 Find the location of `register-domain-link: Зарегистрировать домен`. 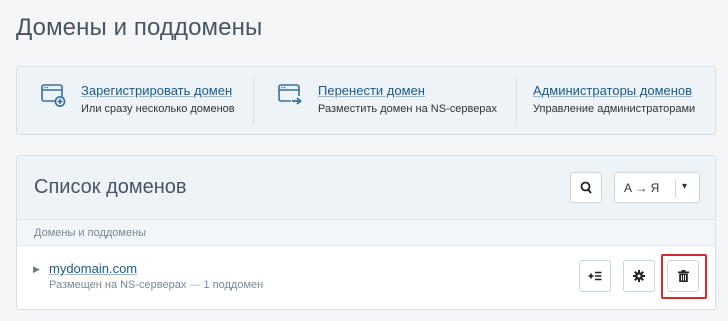

register-domain-link: Зарегистрировать домен is located at coordinates (158, 90).